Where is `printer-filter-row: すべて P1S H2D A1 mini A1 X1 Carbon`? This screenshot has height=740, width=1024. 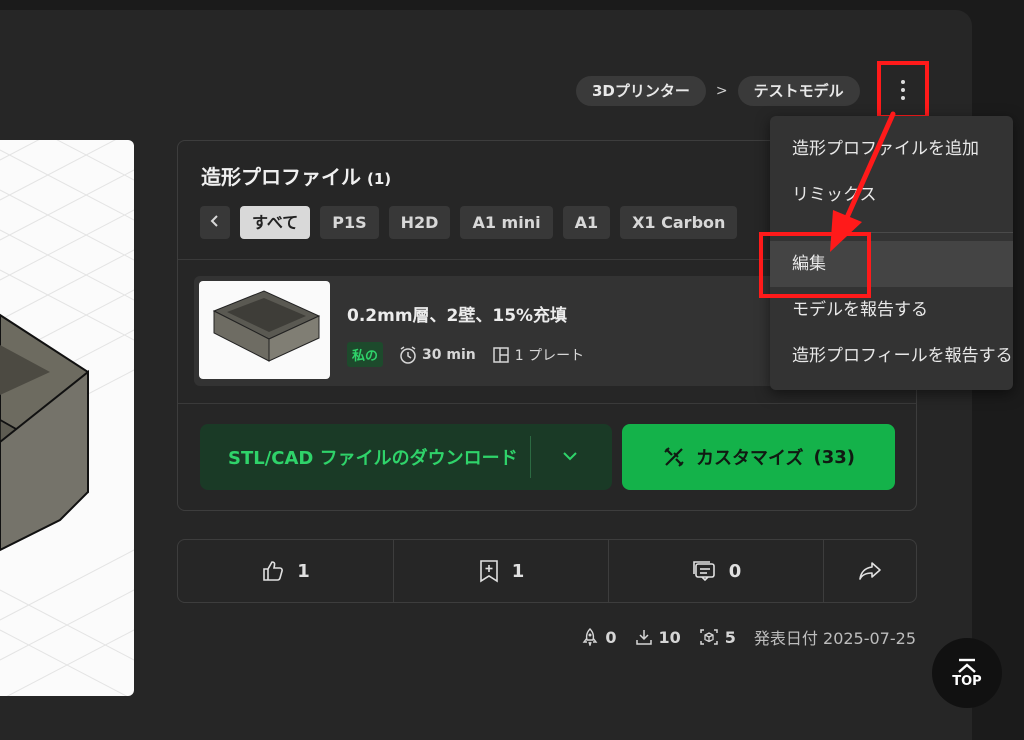
printer-filter-row: すべて P1S H2D A1 mini A1 X1 Carbon is located at coordinates (469, 222).